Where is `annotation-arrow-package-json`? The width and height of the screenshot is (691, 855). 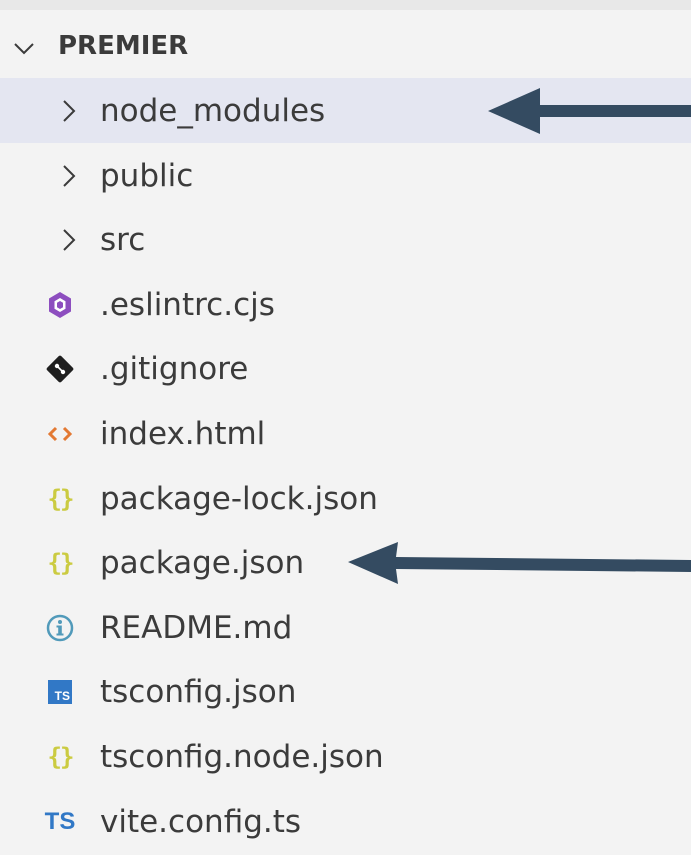
annotation-arrow-package-json is located at coordinates (519, 563).